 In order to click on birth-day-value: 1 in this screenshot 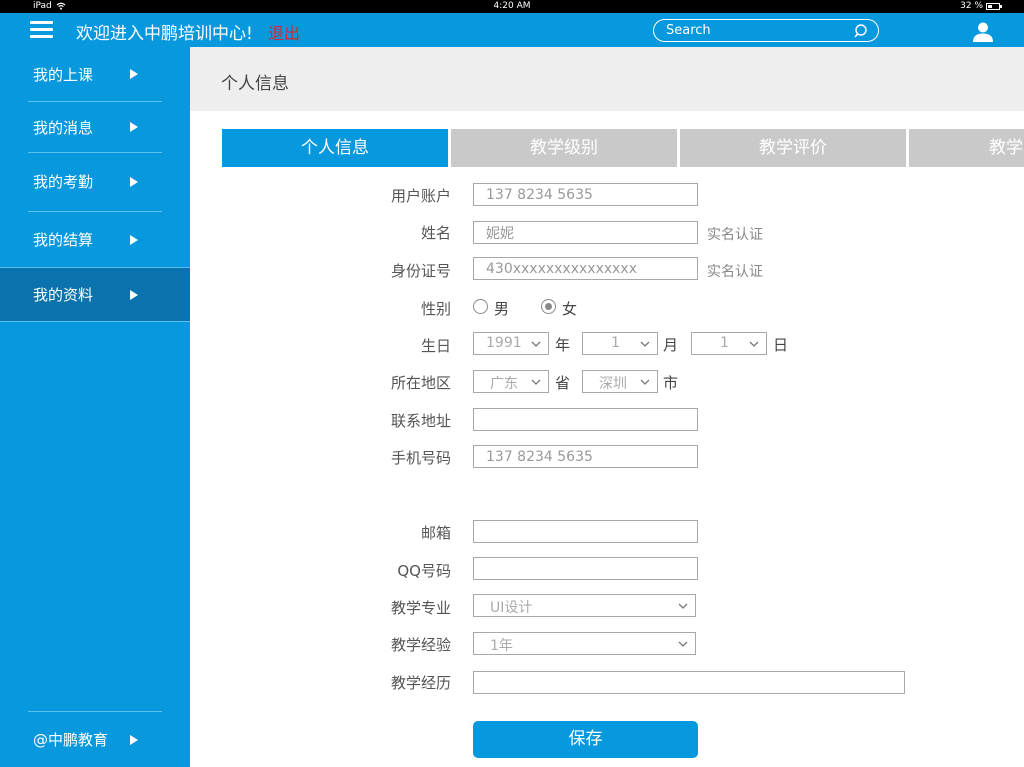, I will do `click(724, 343)`.